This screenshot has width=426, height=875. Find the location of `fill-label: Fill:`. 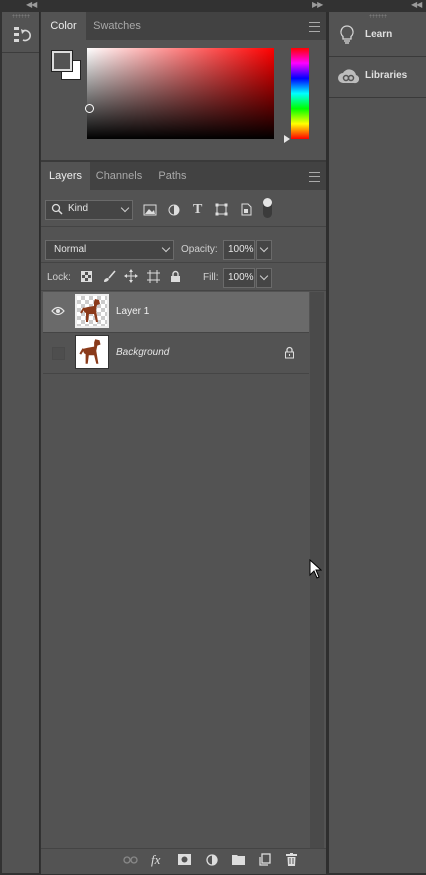

fill-label: Fill: is located at coordinates (211, 277).